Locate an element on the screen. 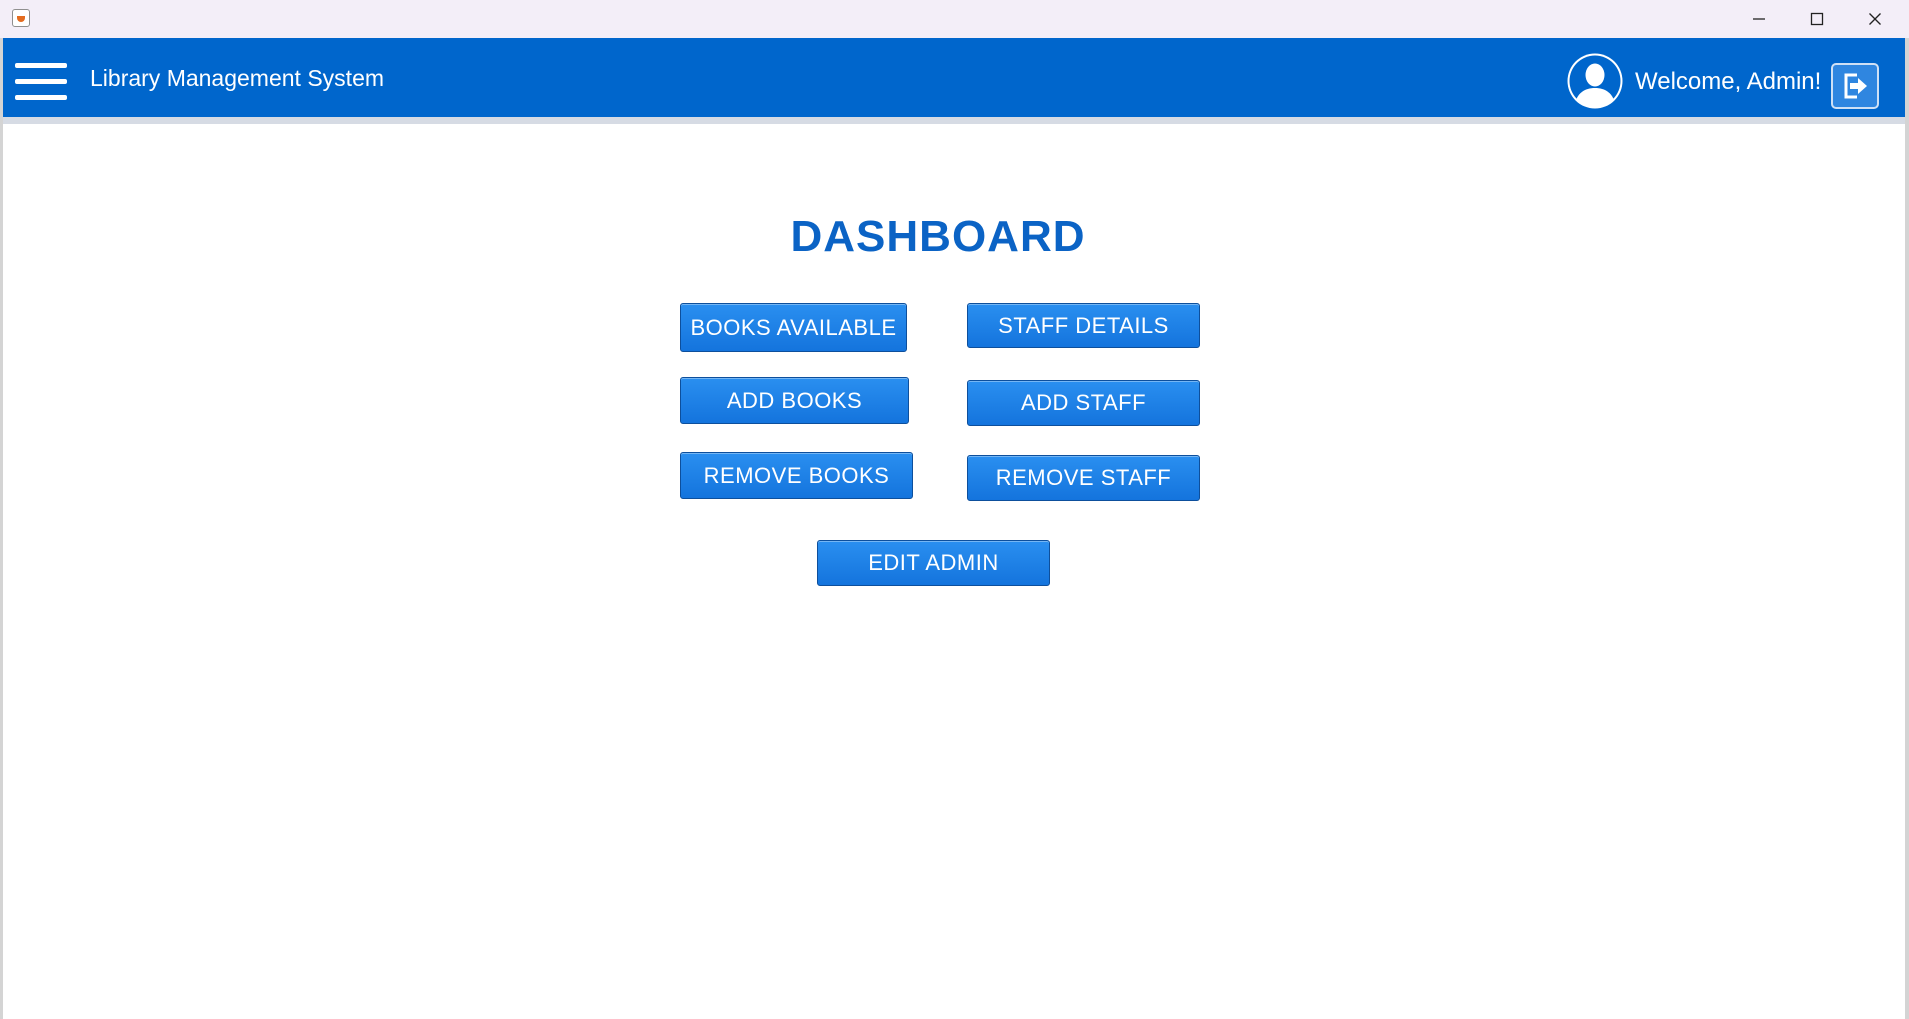 The width and height of the screenshot is (1909, 1019). header-divider is located at coordinates (954, 120).